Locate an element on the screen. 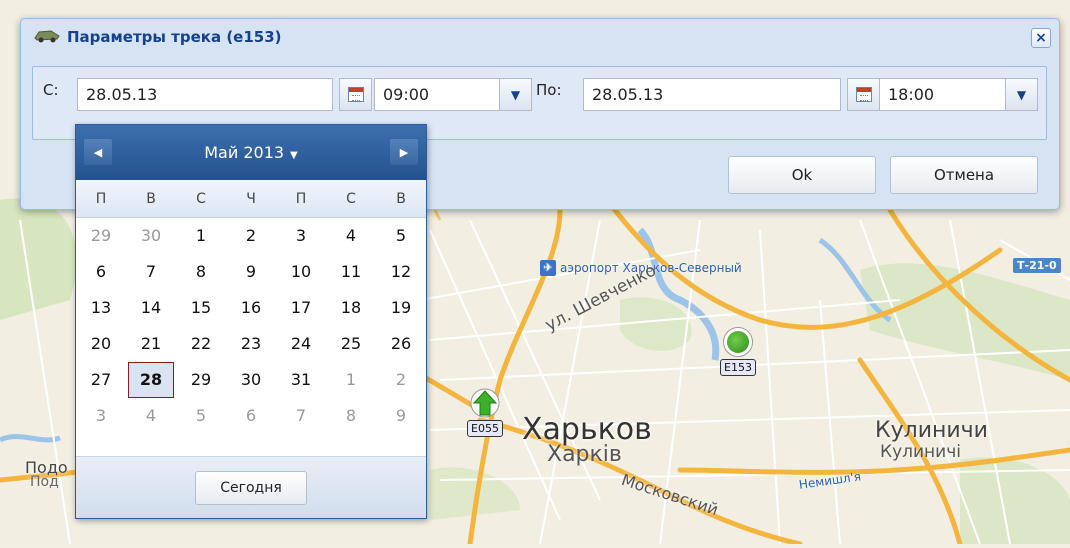 This screenshot has width=1070, height=548. day-cell: 25 is located at coordinates (351, 344).